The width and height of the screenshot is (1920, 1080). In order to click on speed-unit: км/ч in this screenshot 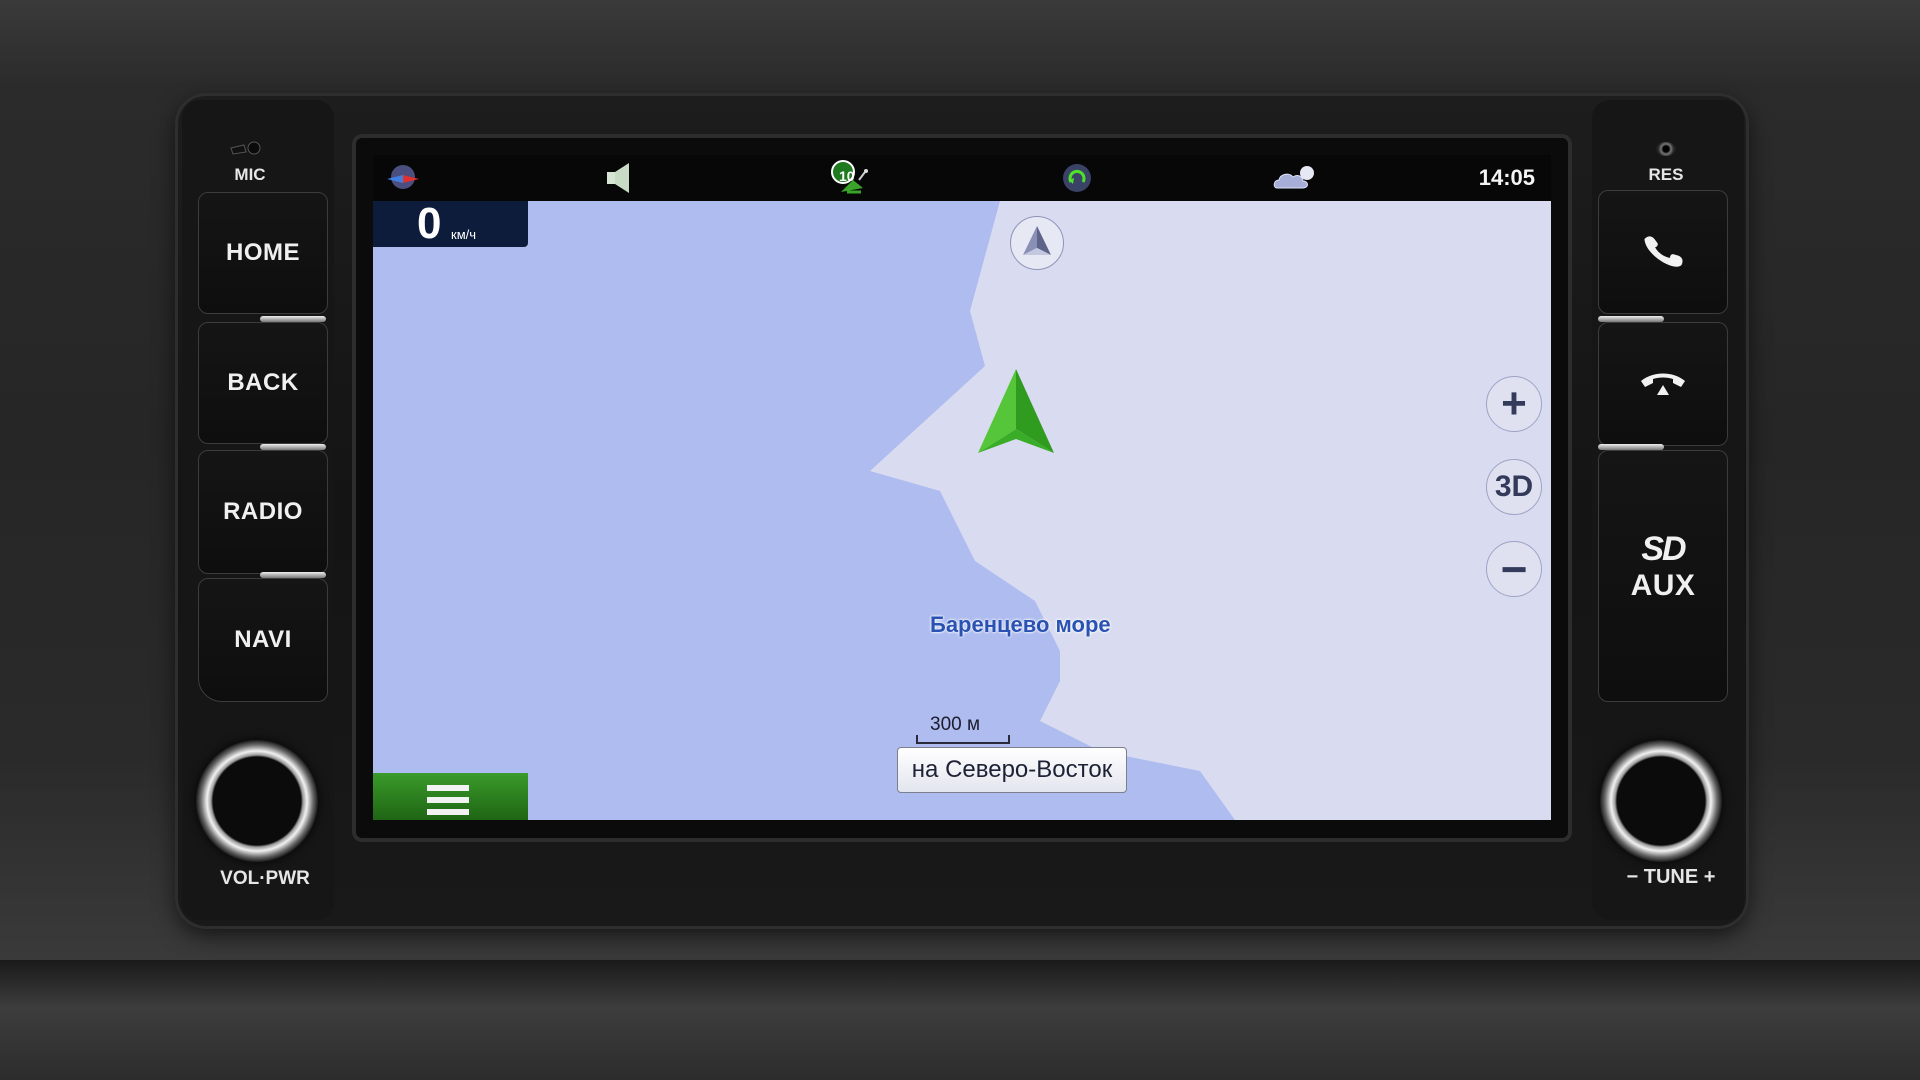, I will do `click(464, 234)`.